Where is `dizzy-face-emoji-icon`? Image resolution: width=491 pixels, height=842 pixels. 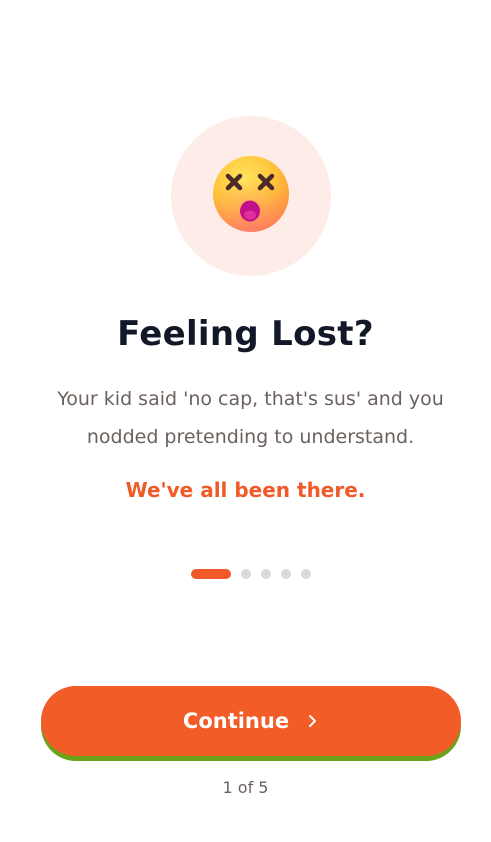
dizzy-face-emoji-icon is located at coordinates (251, 194).